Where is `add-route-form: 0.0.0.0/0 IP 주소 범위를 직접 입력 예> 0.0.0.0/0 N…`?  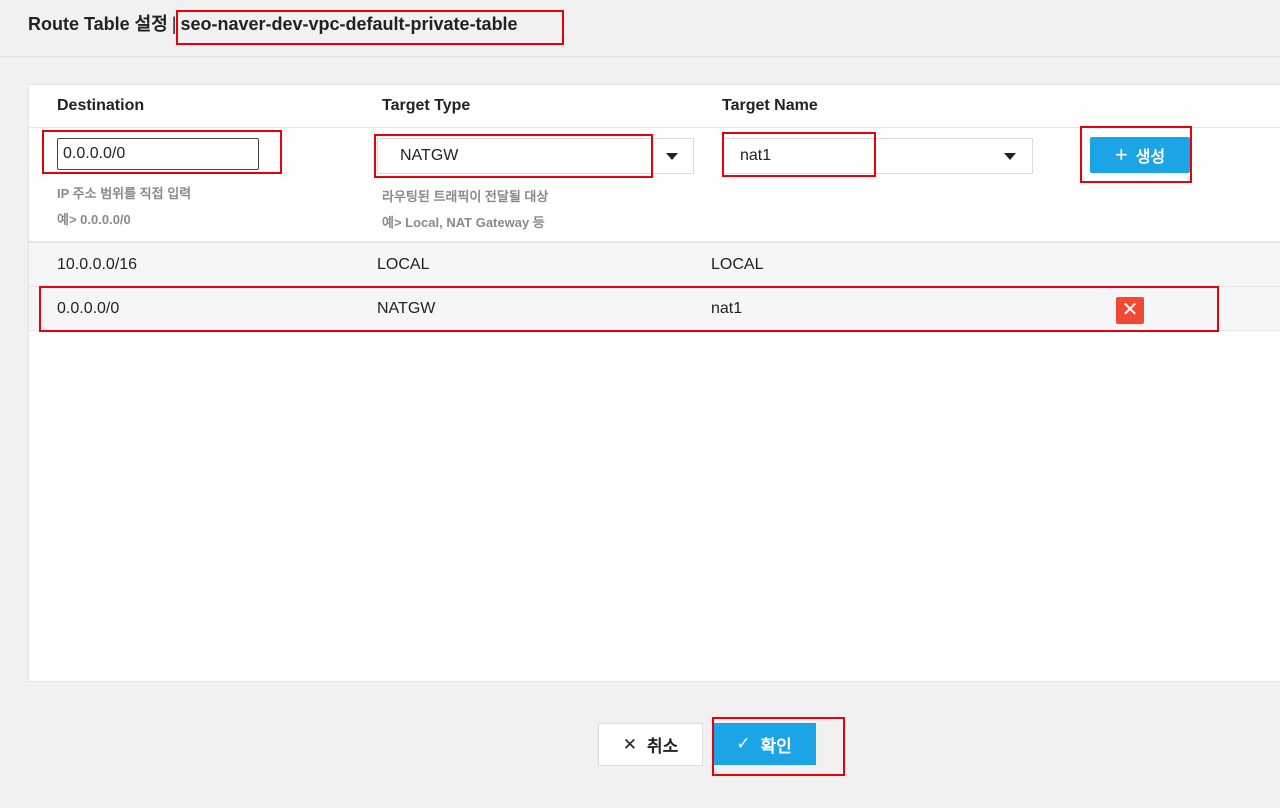 add-route-form: 0.0.0.0/0 IP 주소 범위를 직접 입력 예> 0.0.0.0/0 N… is located at coordinates (654, 185).